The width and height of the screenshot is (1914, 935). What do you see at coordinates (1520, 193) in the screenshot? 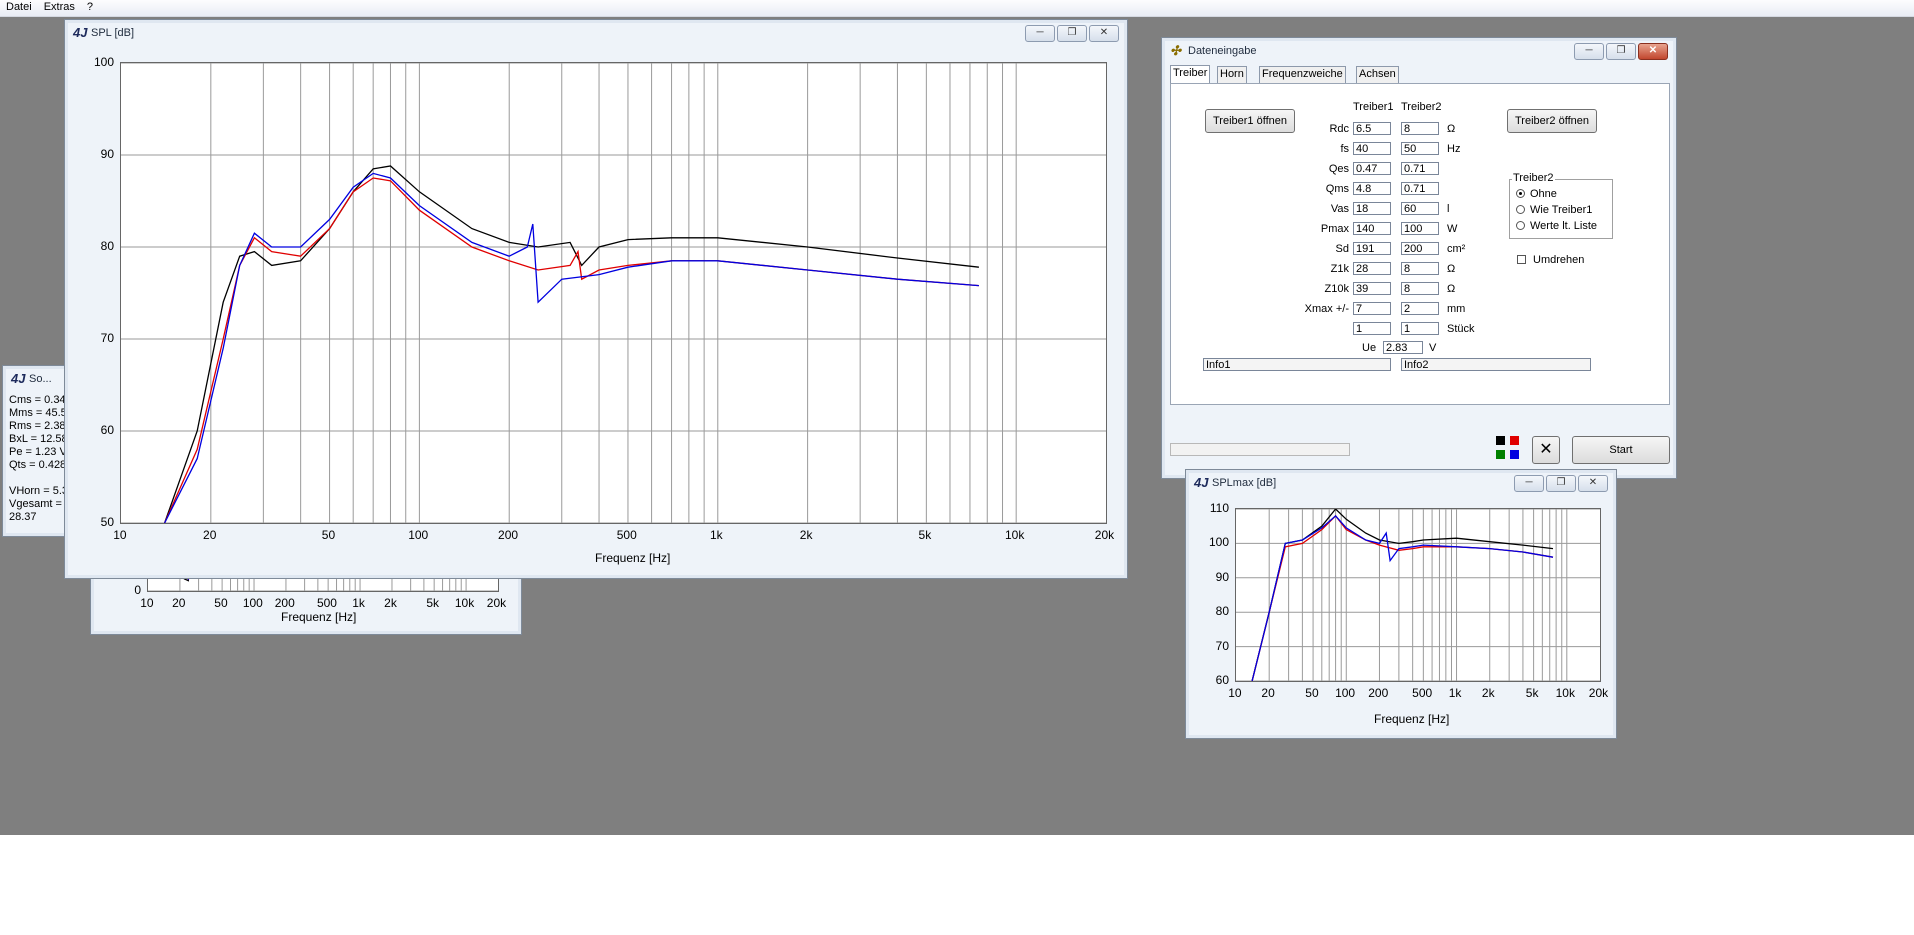
I see `radio-ohne` at bounding box center [1520, 193].